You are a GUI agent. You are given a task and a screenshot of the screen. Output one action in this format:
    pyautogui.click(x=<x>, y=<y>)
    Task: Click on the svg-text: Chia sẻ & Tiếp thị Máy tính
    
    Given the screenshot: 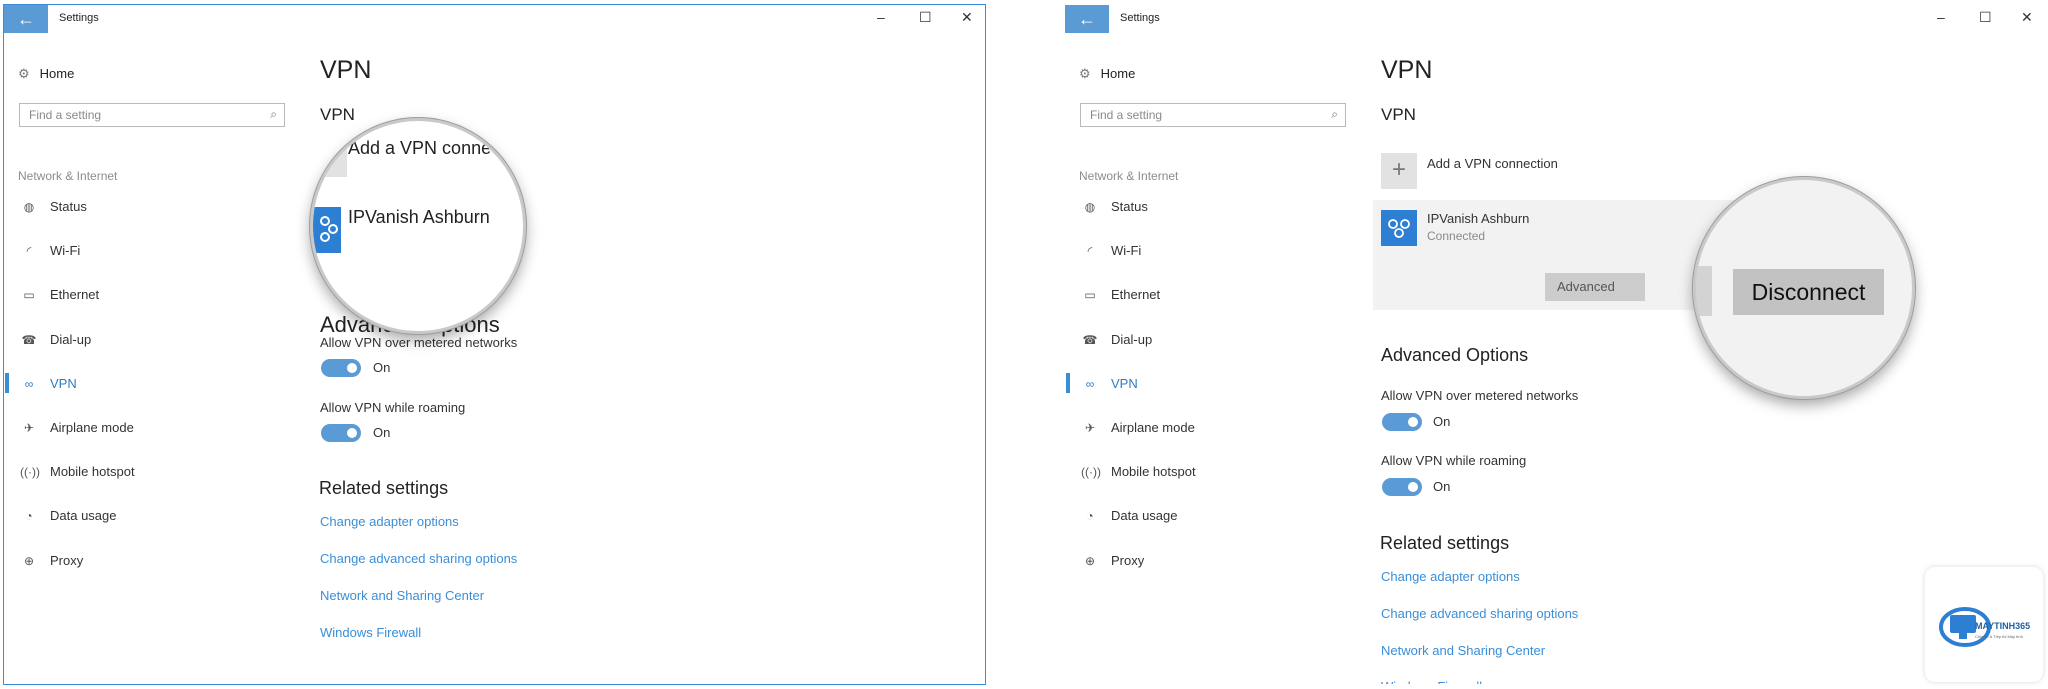 What is the action you would take?
    pyautogui.click(x=1999, y=636)
    